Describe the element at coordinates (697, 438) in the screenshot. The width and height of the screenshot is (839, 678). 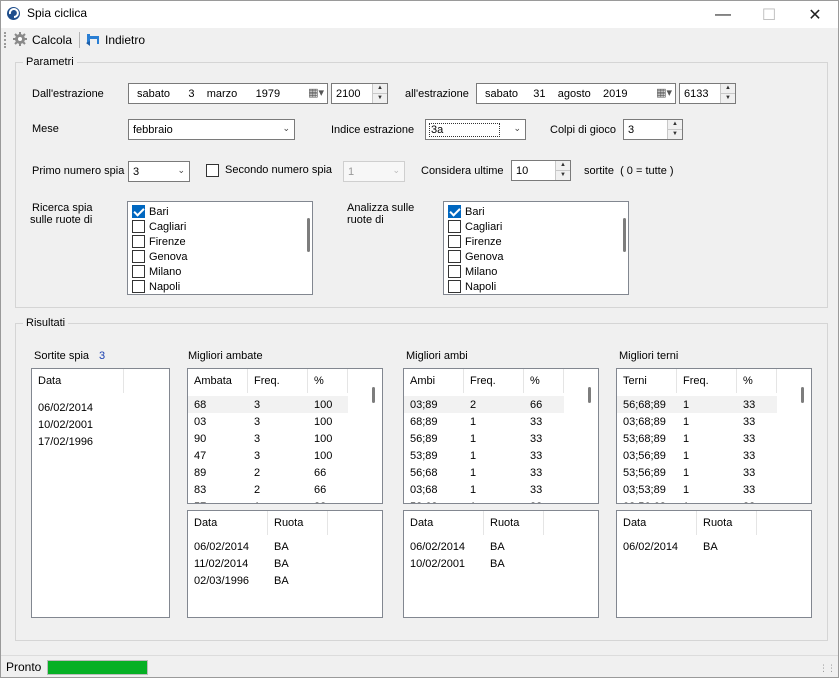
I see `table-row: 53;68;89 1 33` at that location.